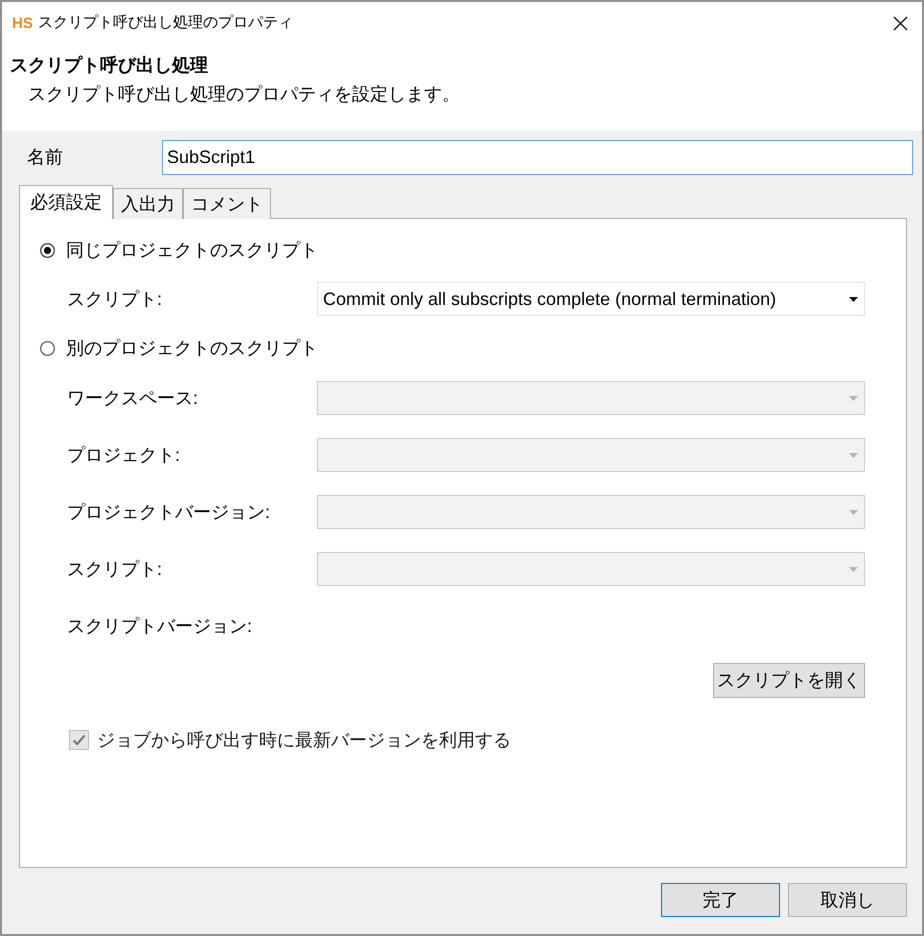  I want to click on tab: 入出力, so click(148, 203).